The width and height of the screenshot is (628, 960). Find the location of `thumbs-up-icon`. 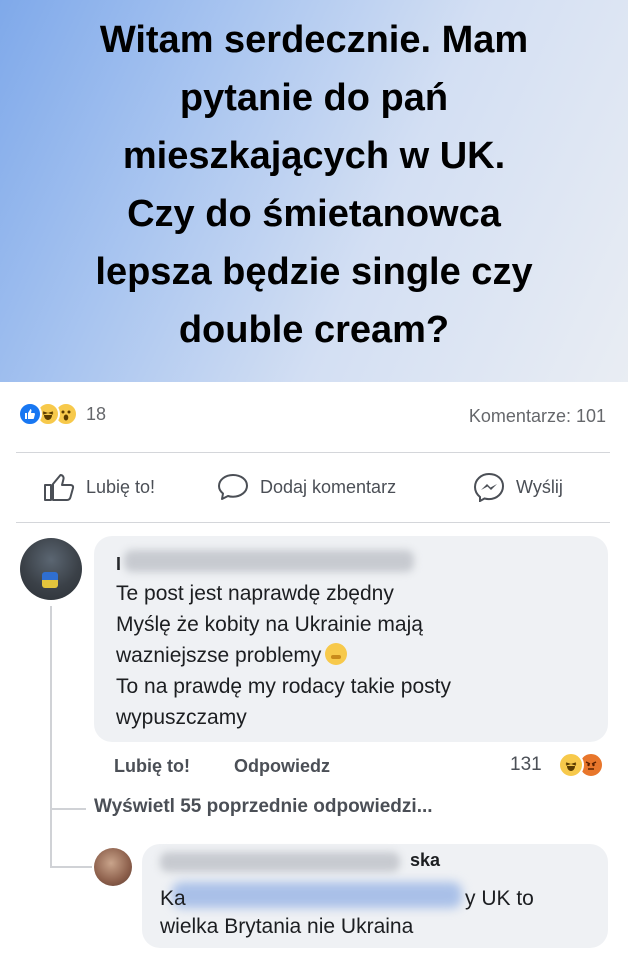

thumbs-up-icon is located at coordinates (59, 487).